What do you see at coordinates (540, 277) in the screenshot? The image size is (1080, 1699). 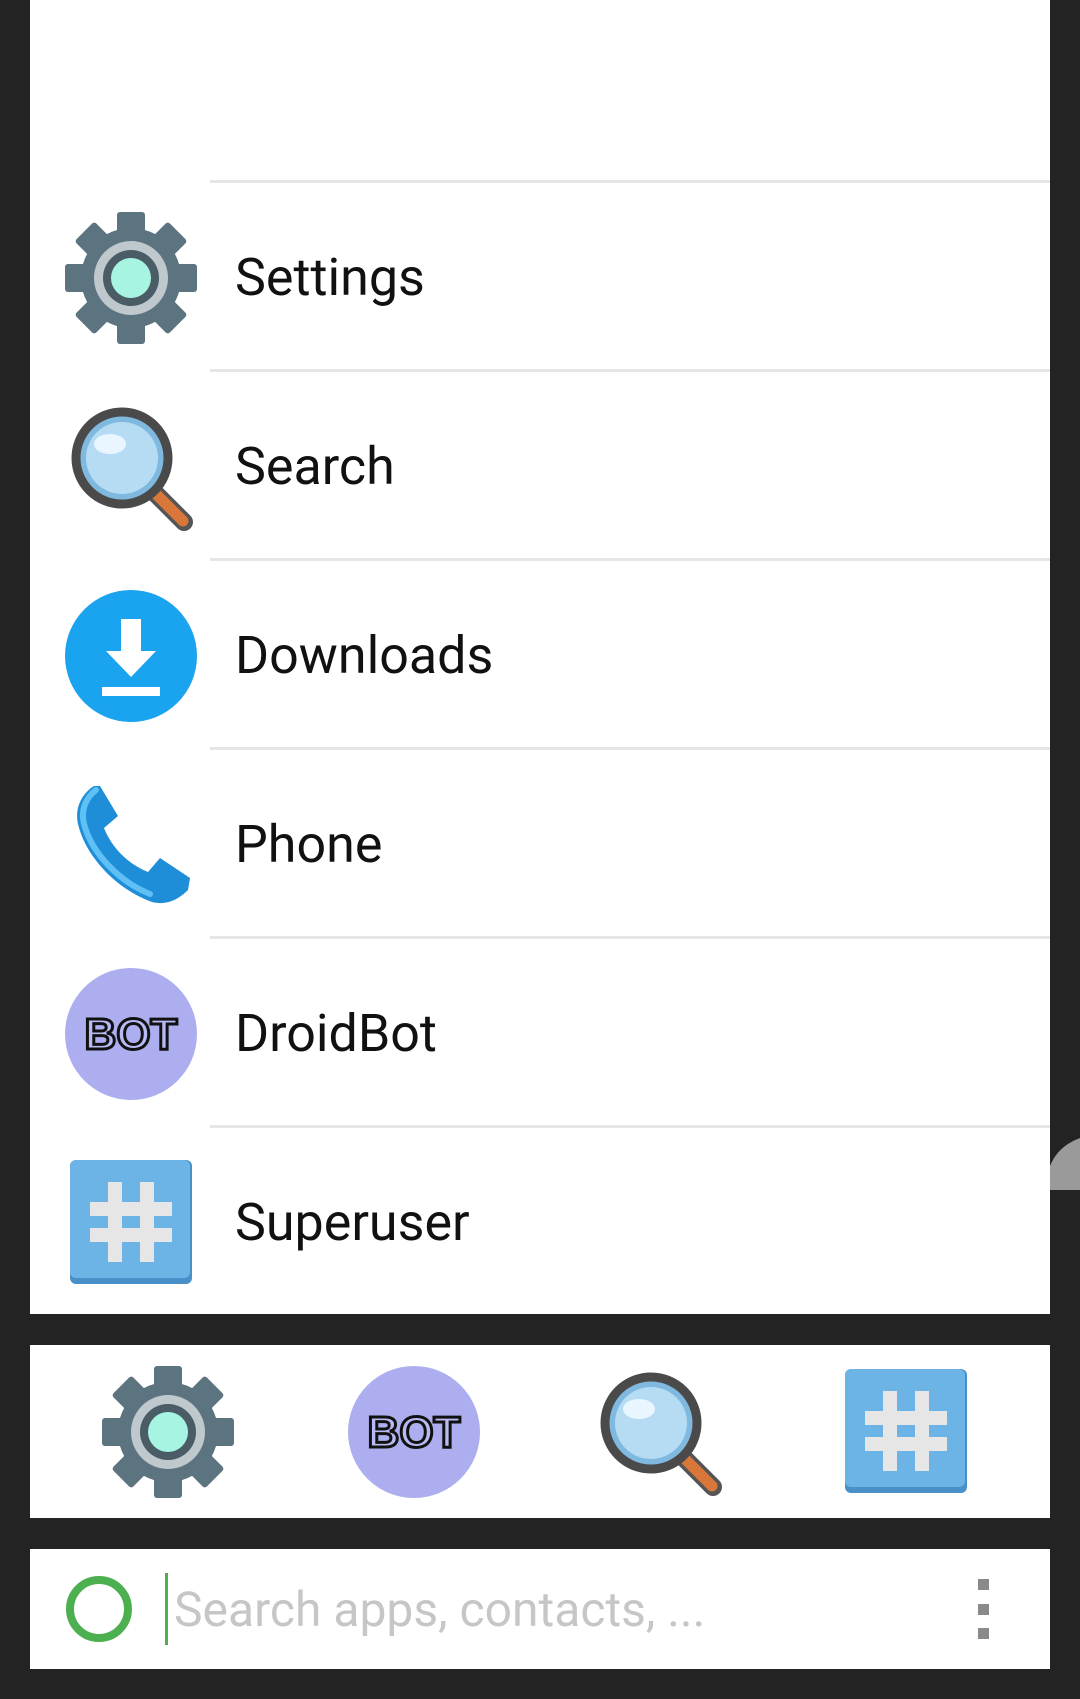 I see `app-item-settings: Settings` at bounding box center [540, 277].